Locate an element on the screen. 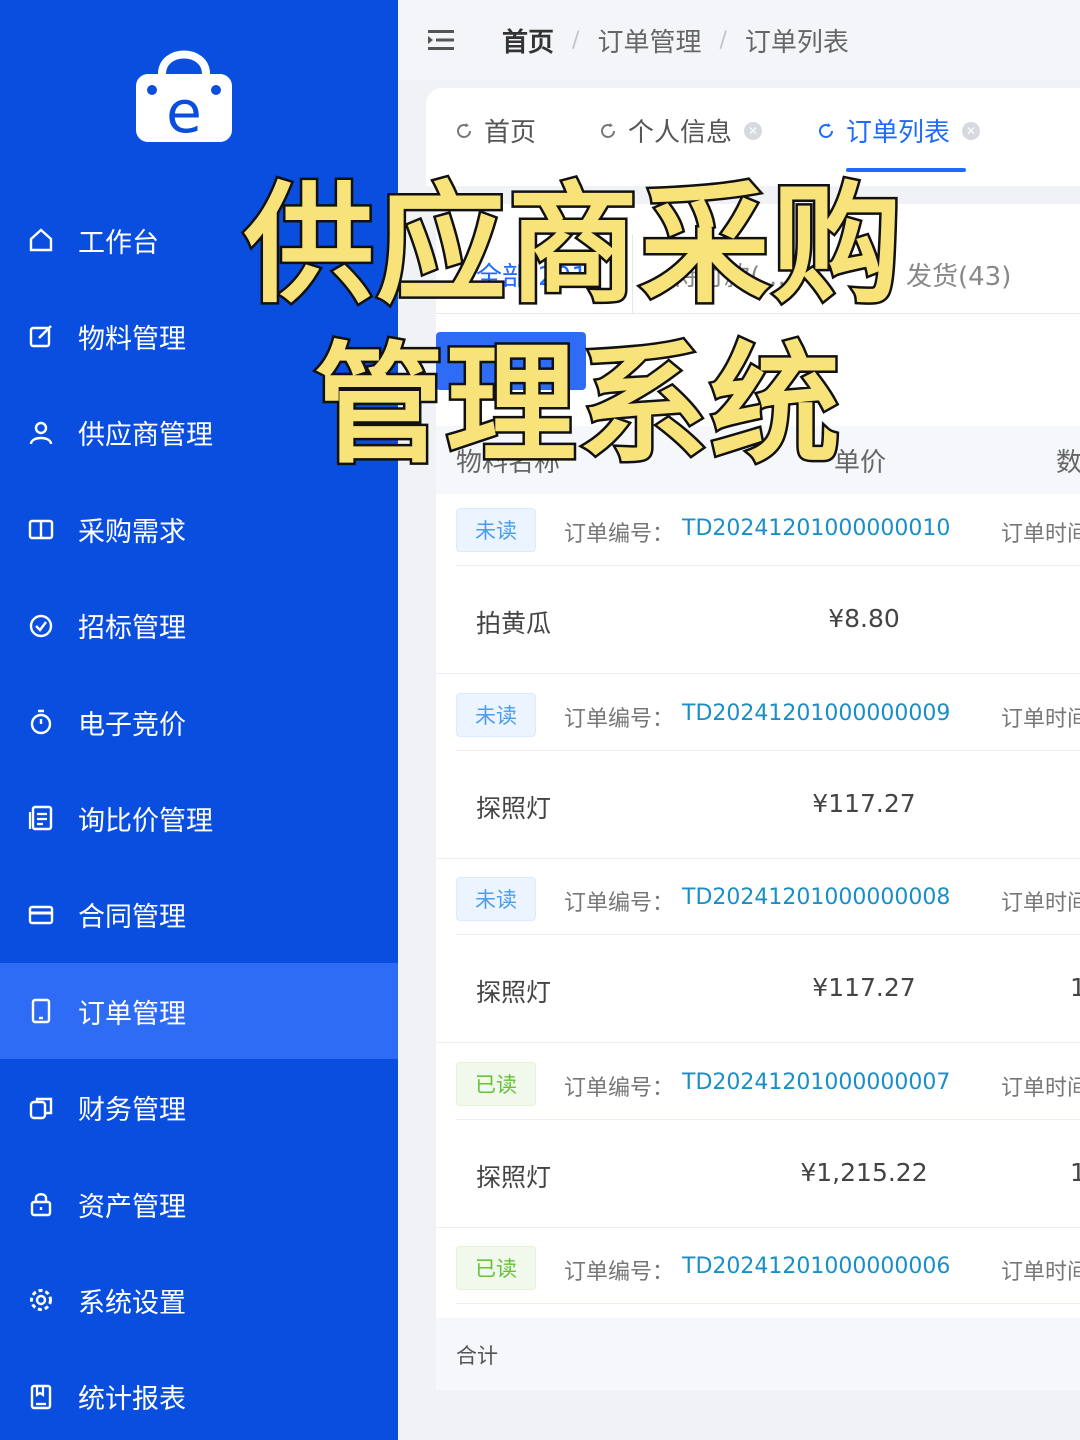 This screenshot has height=1440, width=1080. total-label: 合计 is located at coordinates (477, 1356).